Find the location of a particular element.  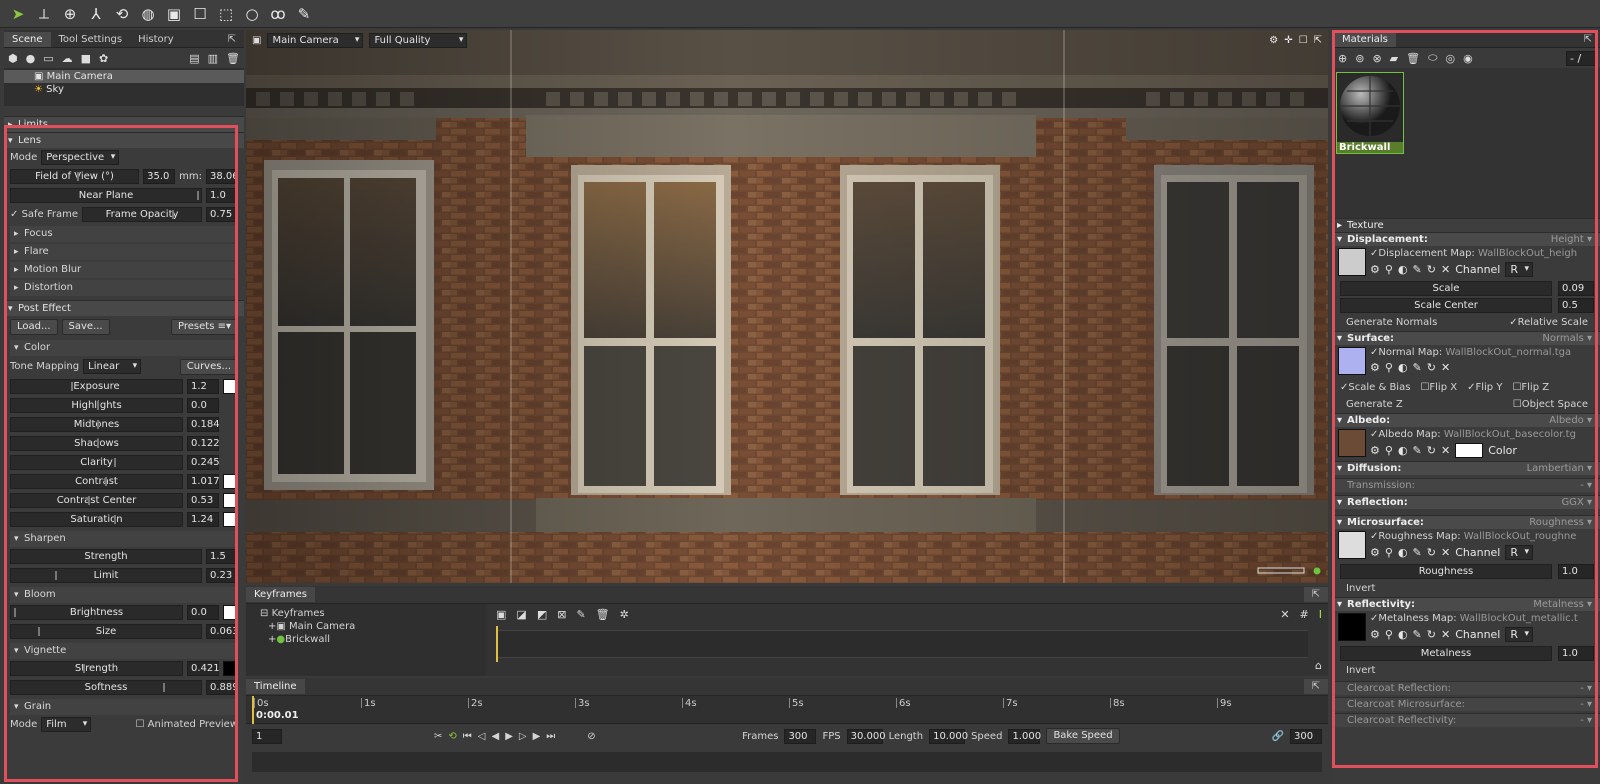

metalness-thumb is located at coordinates (1352, 627).